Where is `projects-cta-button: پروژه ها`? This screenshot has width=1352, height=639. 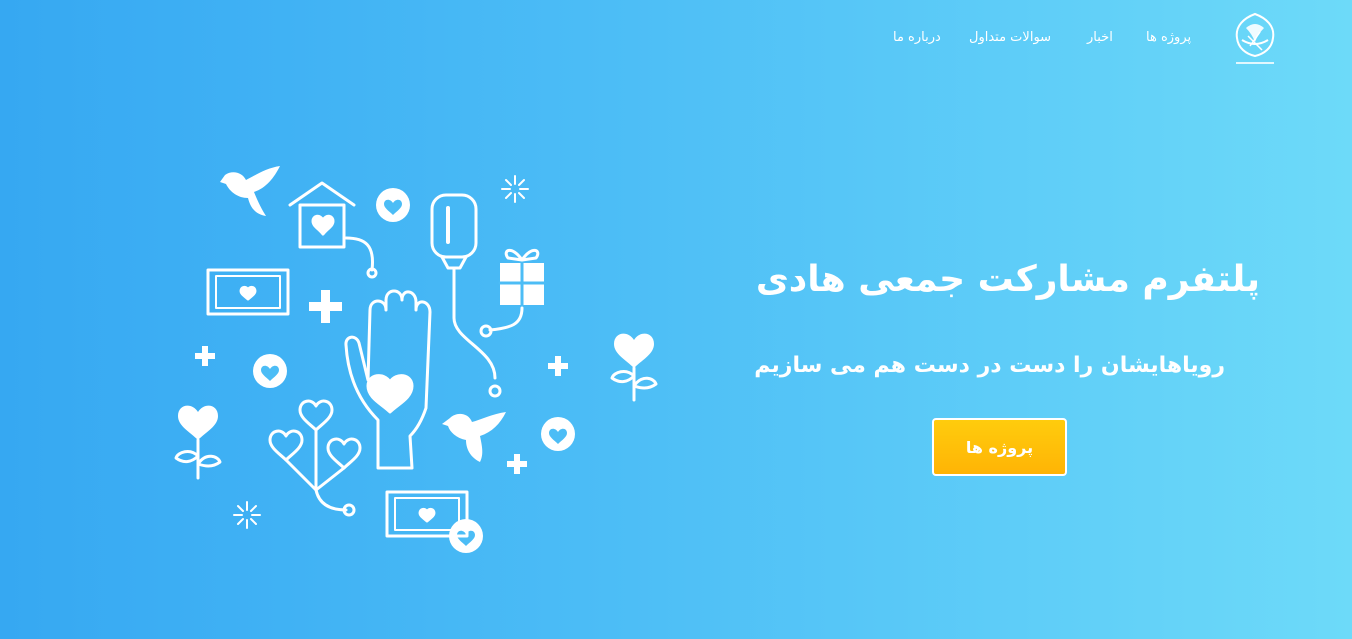 projects-cta-button: پروژه ها is located at coordinates (999, 447).